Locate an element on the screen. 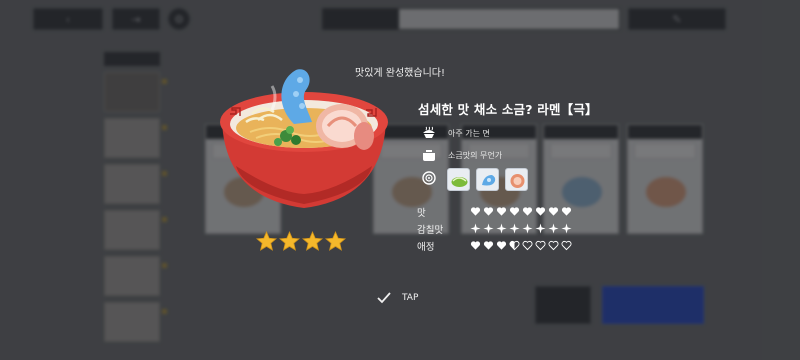 This screenshot has width=800, height=360. seaweed-ingredient-icon is located at coordinates (489, 180).